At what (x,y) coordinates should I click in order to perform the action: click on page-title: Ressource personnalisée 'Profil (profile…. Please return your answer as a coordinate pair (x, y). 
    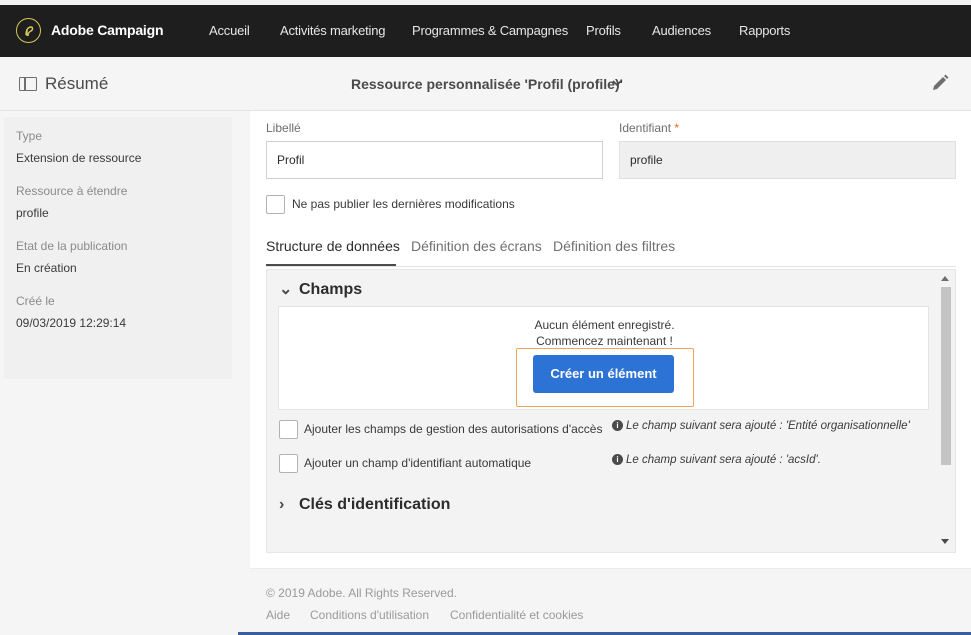
    Looking at the image, I should click on (487, 84).